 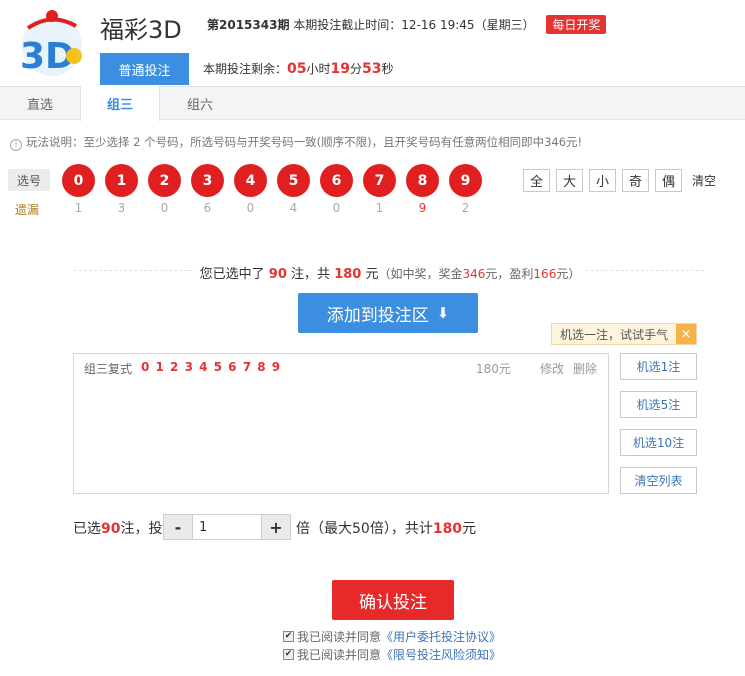 I want to click on summary-detail-prefix: （如中奖，奖金, so click(x=420, y=274).